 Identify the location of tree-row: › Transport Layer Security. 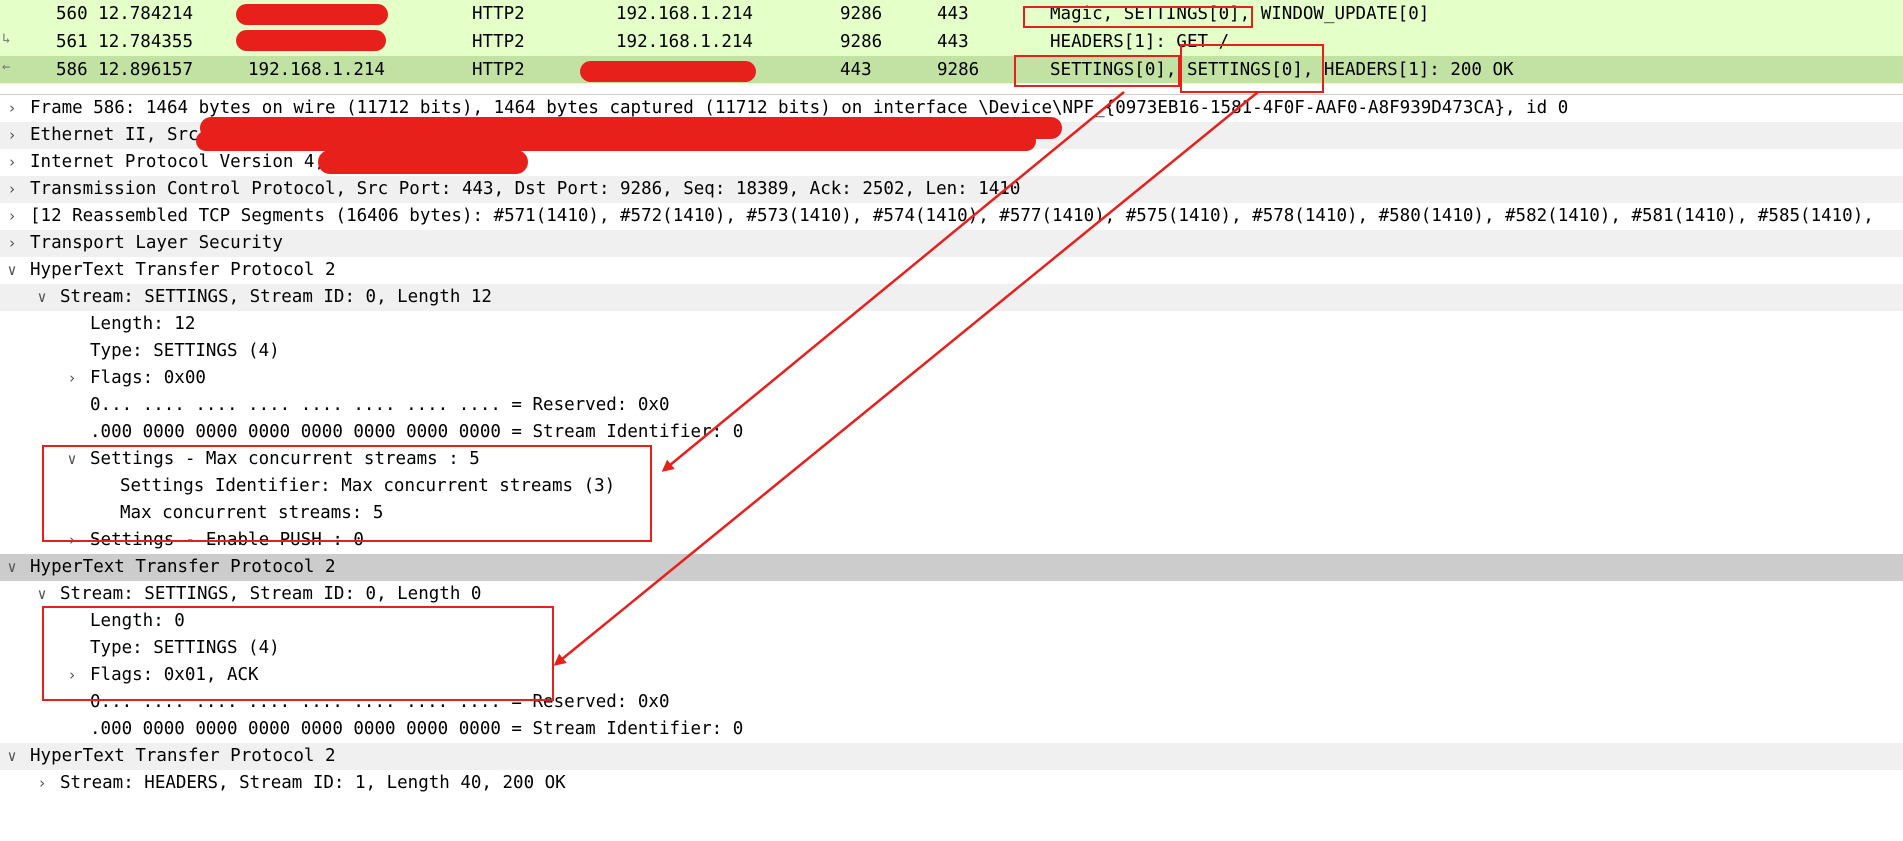
(951, 243).